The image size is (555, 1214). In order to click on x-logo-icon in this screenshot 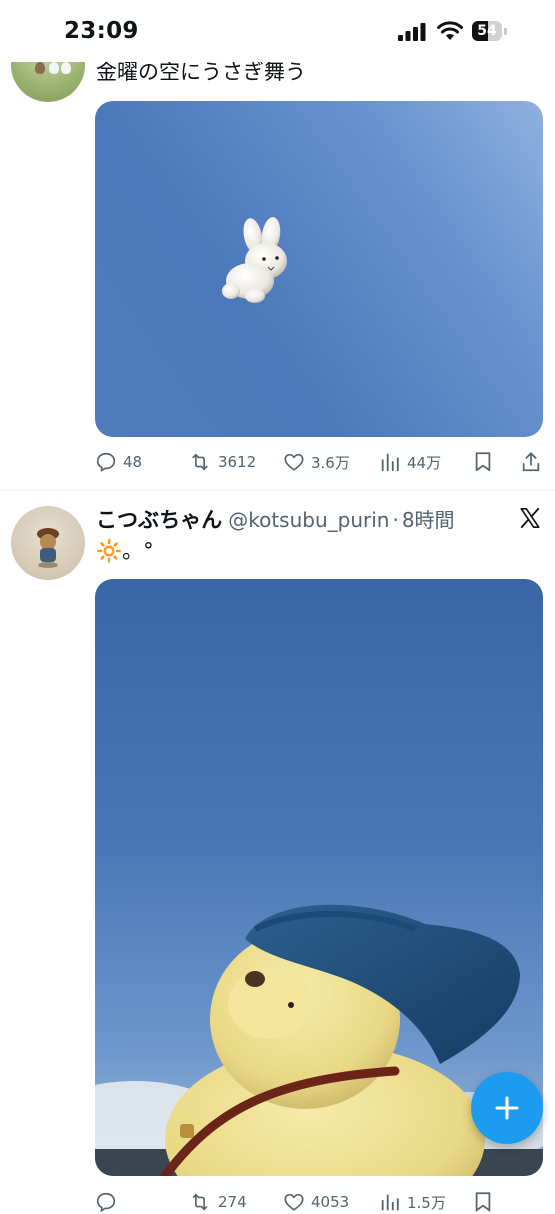, I will do `click(530, 518)`.